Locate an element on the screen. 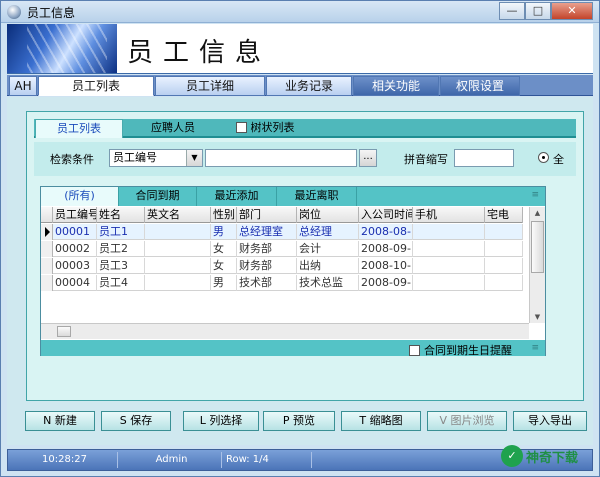 This screenshot has width=600, height=477. watermark-logo: ✓ 神奇下载 is located at coordinates (549, 456).